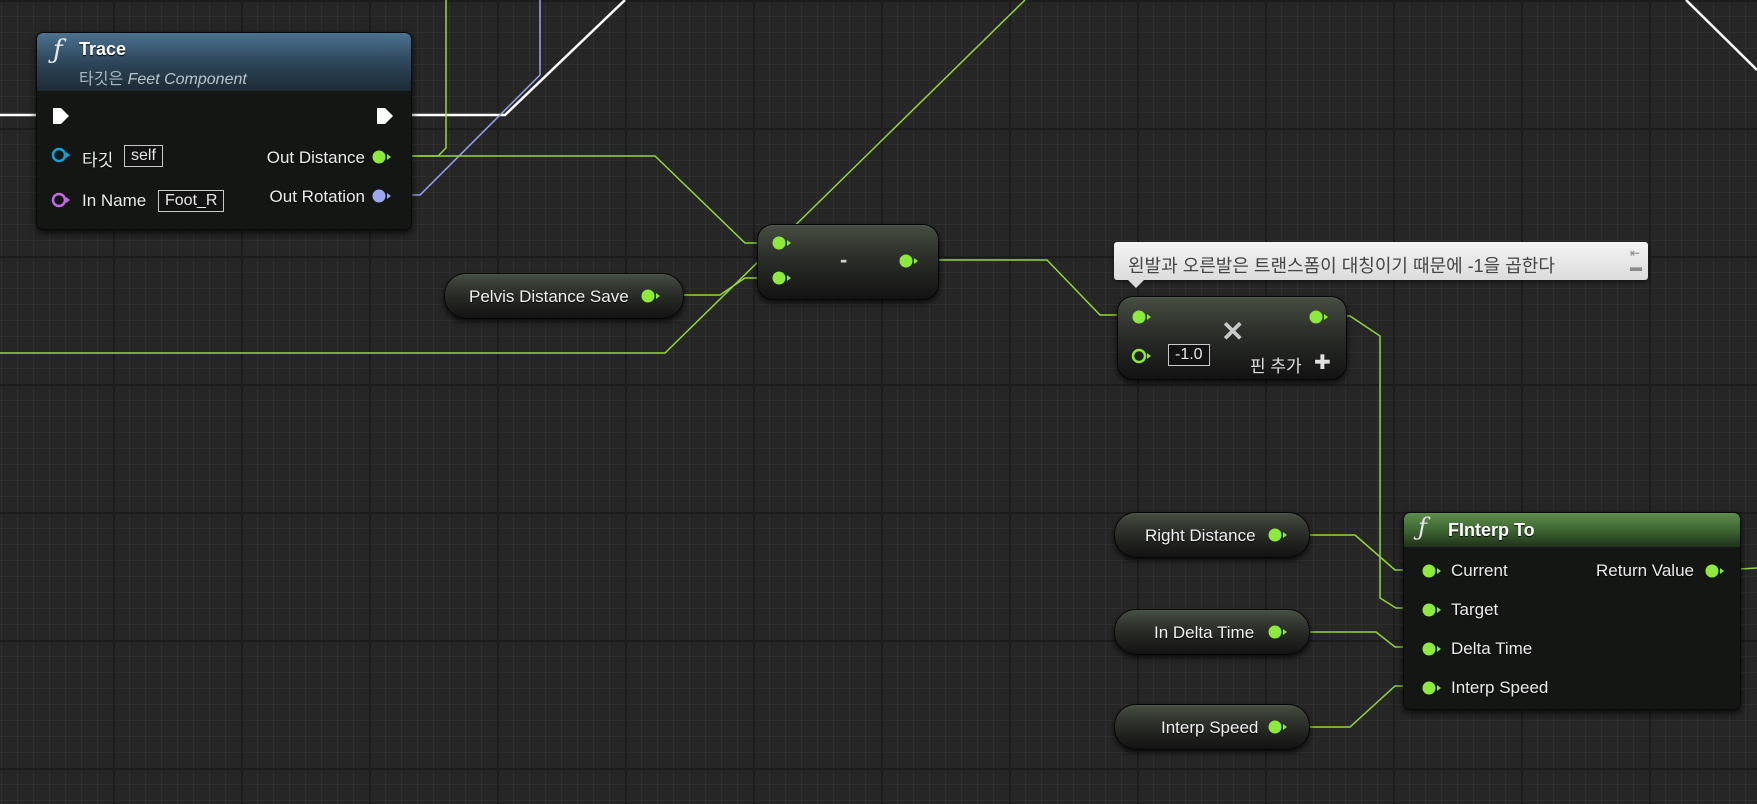 This screenshot has height=804, width=1757. What do you see at coordinates (1278, 727) in the screenshot?
I see `interp-speed-pin` at bounding box center [1278, 727].